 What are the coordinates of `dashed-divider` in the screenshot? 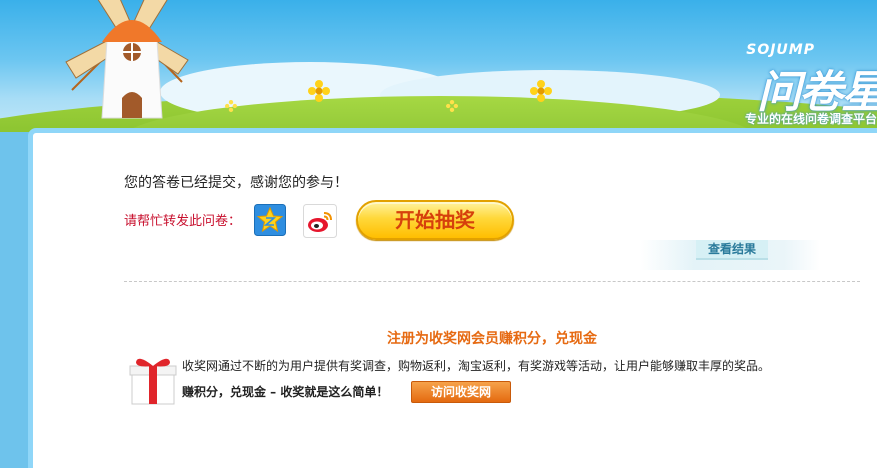 It's located at (492, 281).